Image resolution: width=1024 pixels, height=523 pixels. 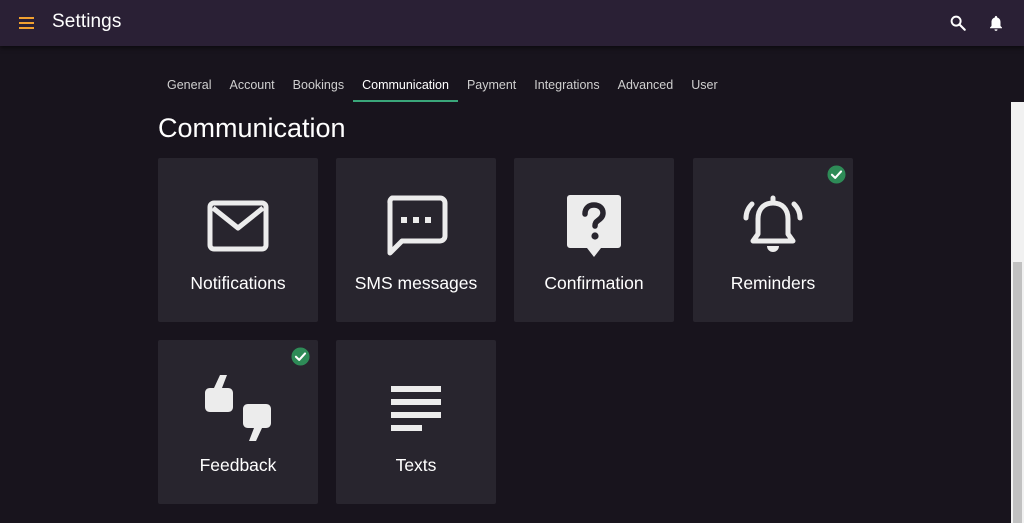 What do you see at coordinates (87, 21) in the screenshot?
I see `app-title: Settings` at bounding box center [87, 21].